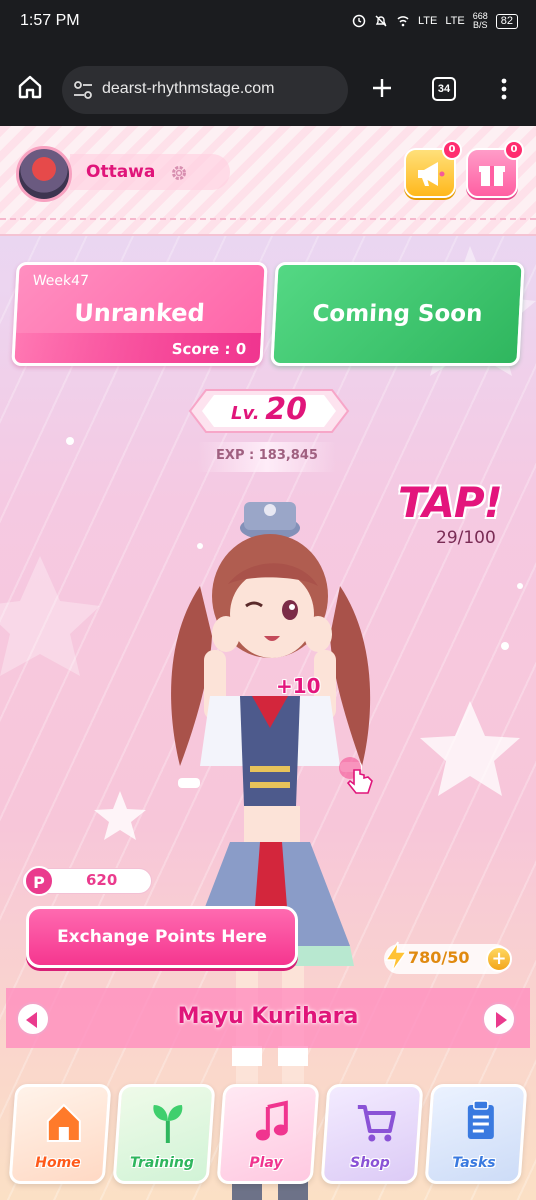 The image size is (536, 1200). Describe the element at coordinates (428, 21) in the screenshot. I see `network-1: LTE` at that location.